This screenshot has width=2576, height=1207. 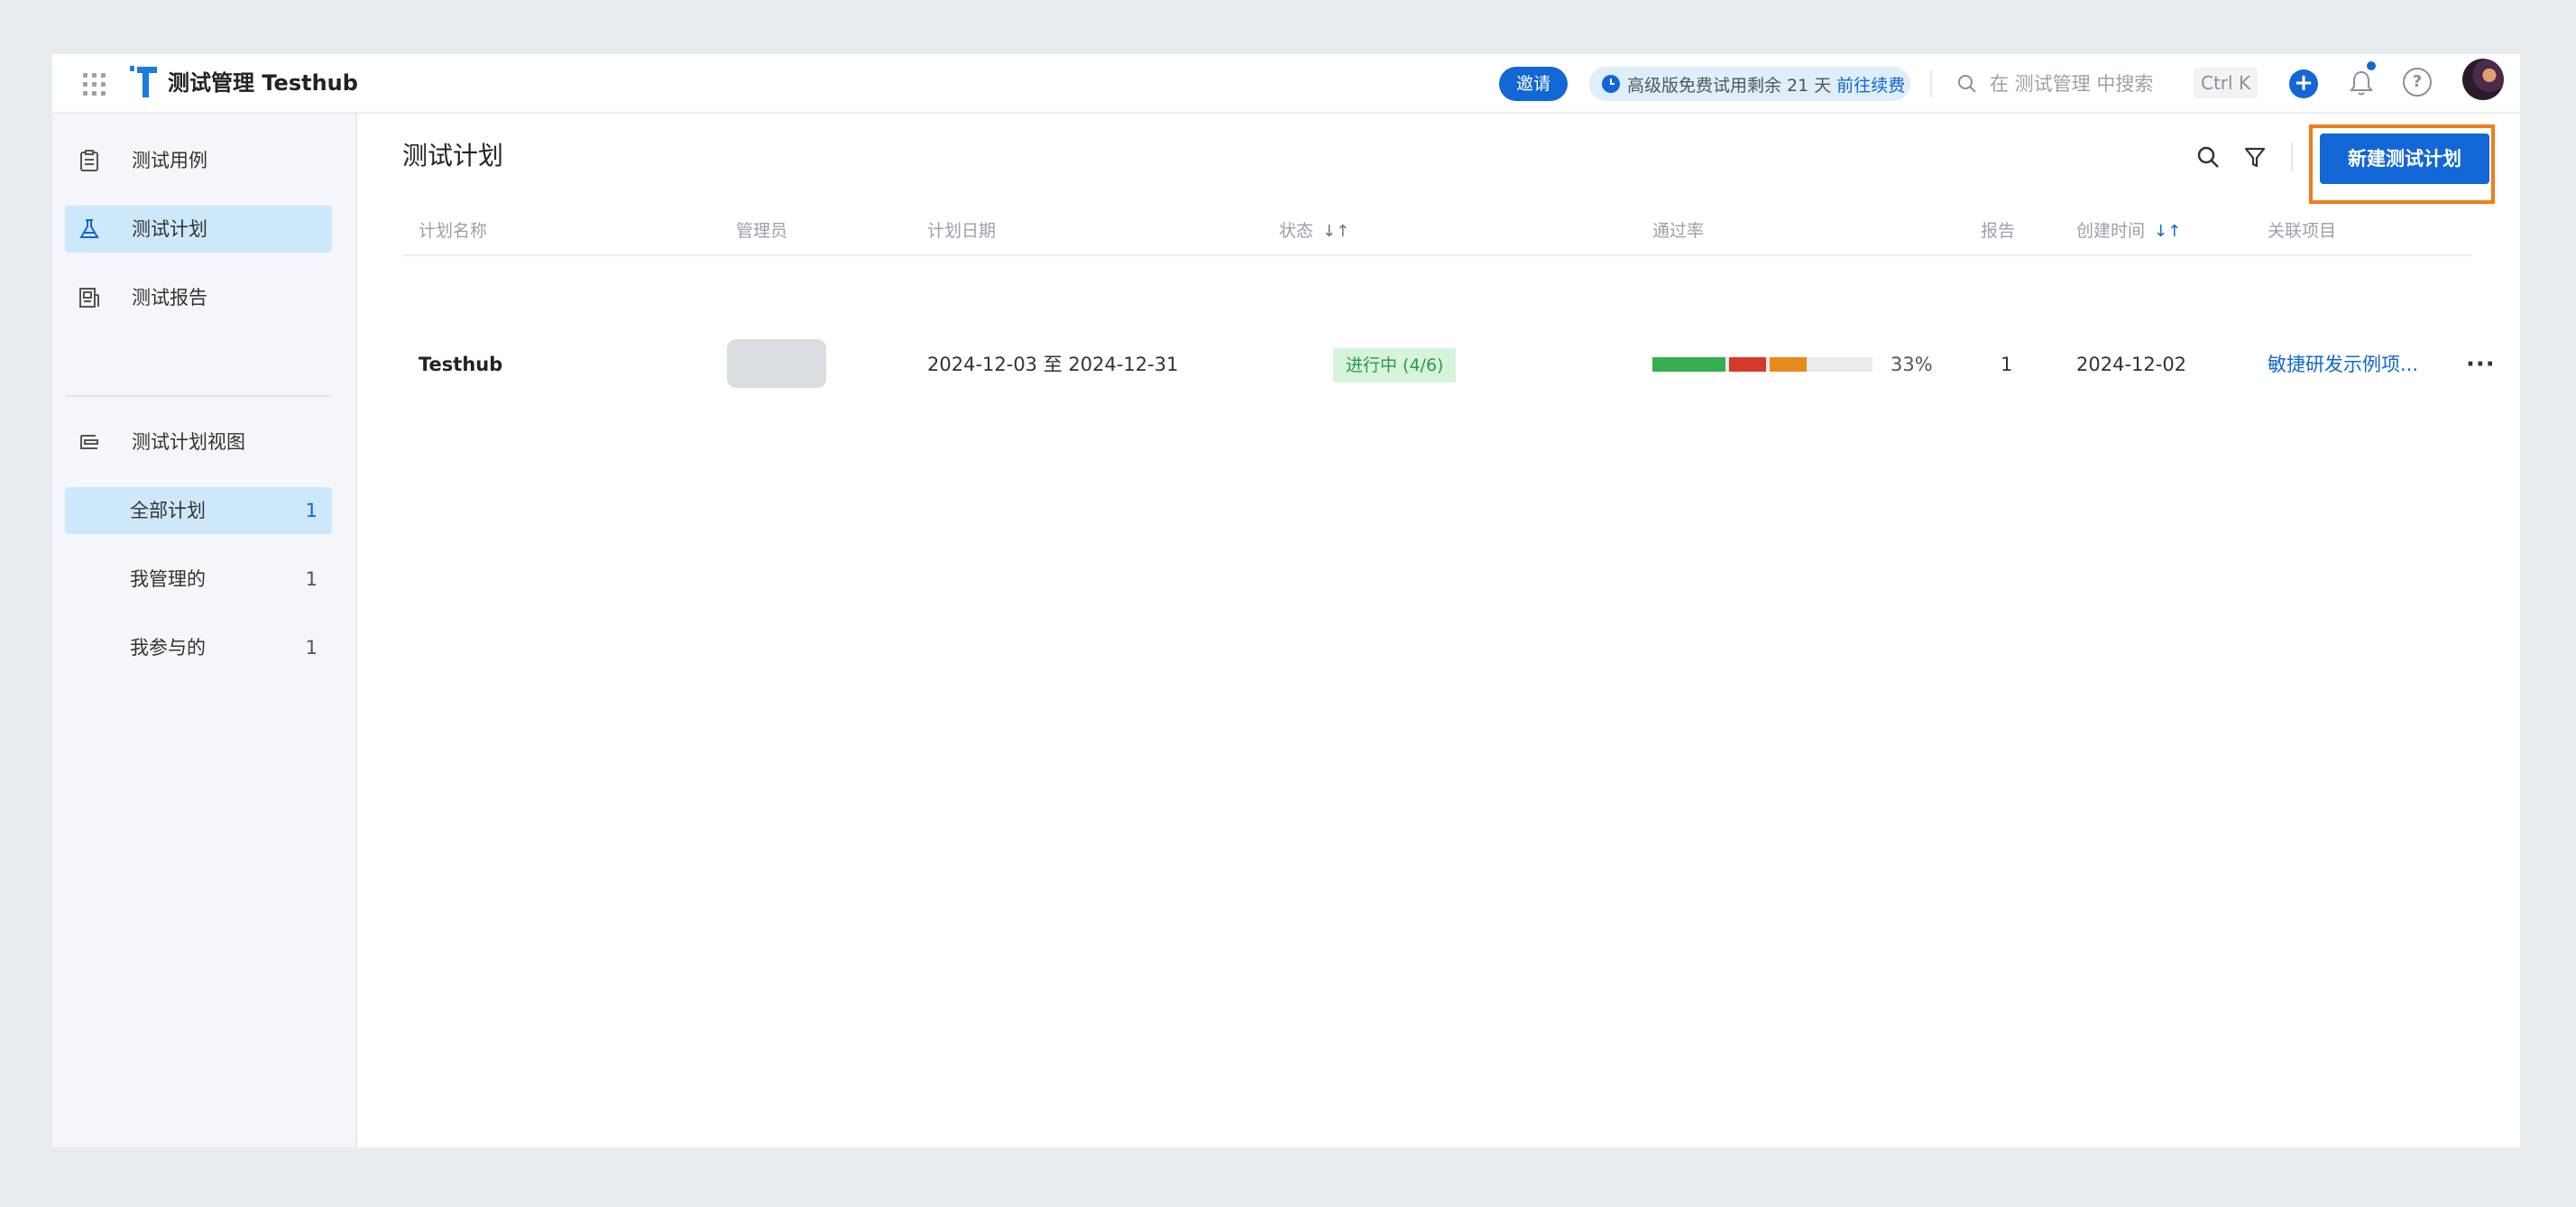 I want to click on column-header-name: 计划名称, so click(x=453, y=231).